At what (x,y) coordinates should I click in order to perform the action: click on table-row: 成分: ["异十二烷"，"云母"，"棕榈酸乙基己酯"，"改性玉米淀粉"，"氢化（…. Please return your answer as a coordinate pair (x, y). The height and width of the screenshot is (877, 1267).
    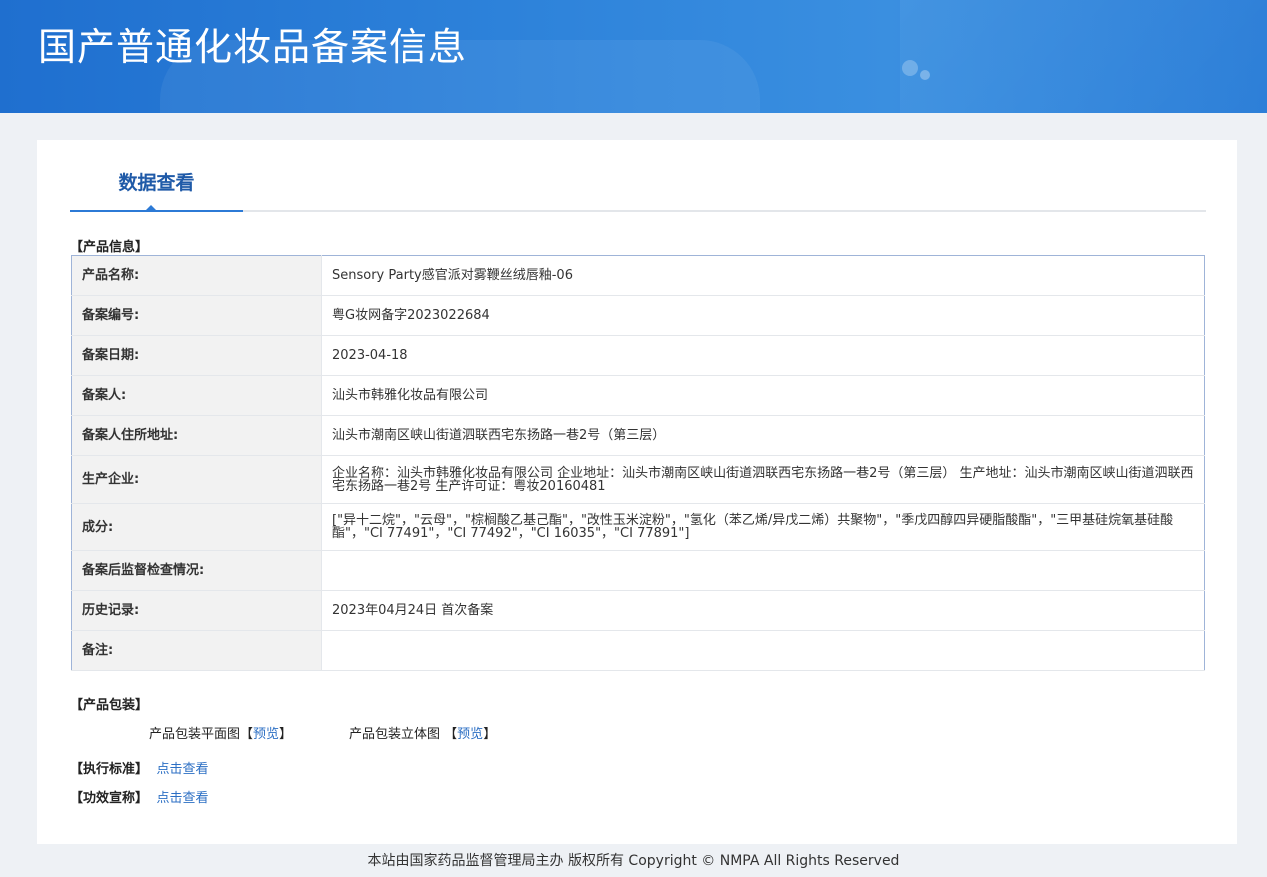
    Looking at the image, I should click on (638, 527).